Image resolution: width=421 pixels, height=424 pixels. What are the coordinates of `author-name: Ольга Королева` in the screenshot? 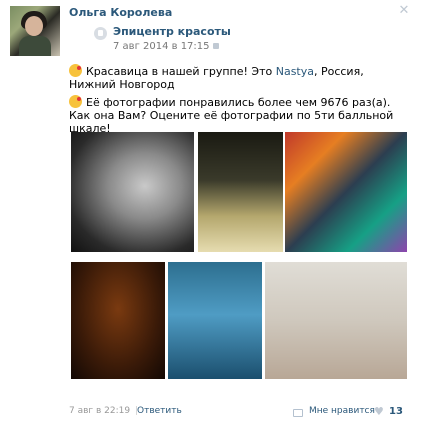 It's located at (120, 12).